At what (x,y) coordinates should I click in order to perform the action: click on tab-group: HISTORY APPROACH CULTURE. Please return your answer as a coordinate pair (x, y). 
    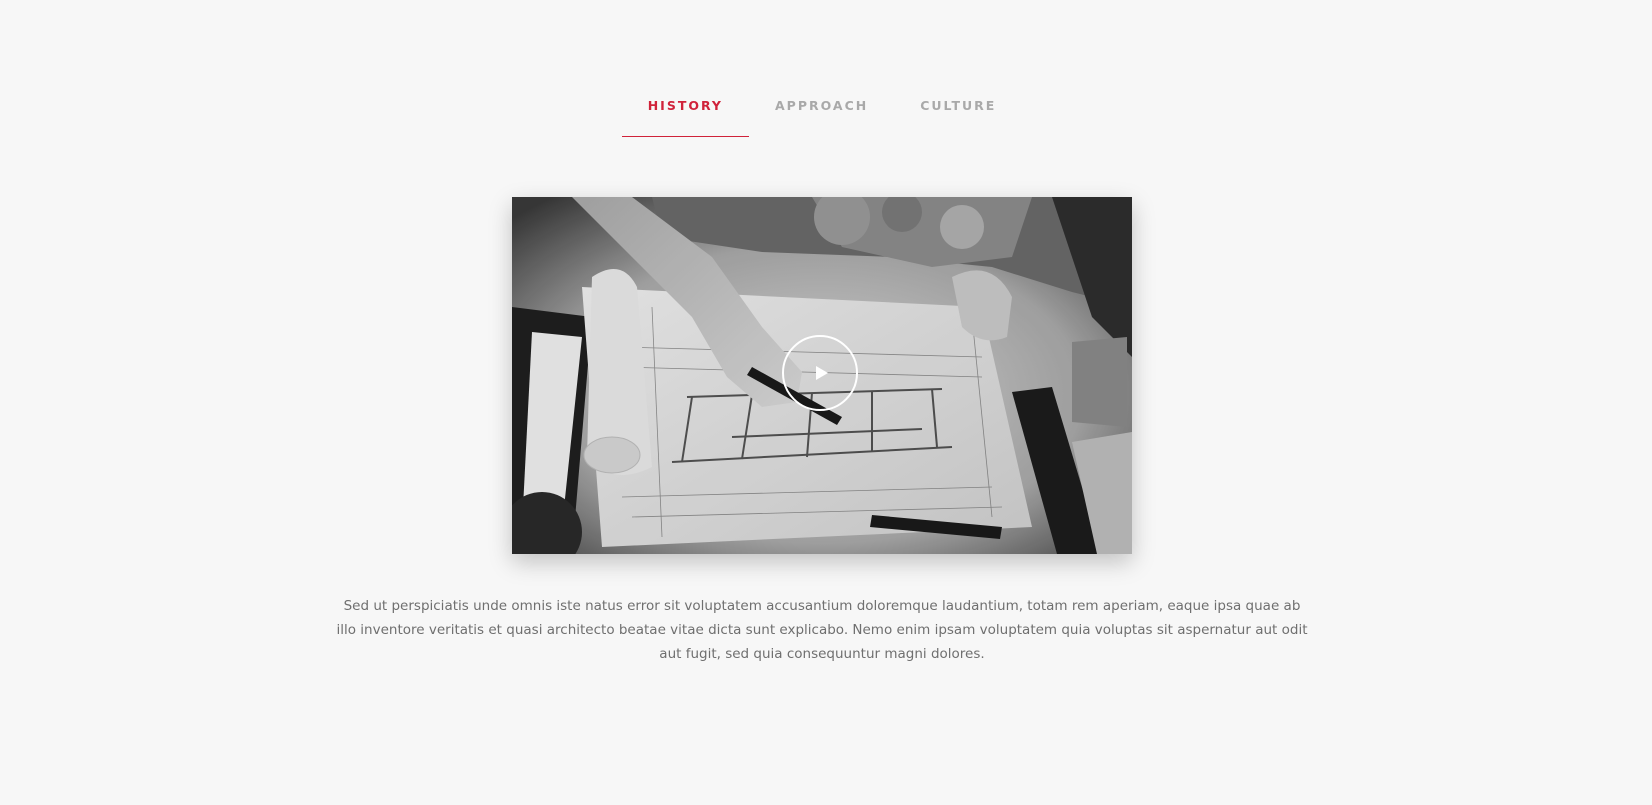
    Looking at the image, I should click on (822, 110).